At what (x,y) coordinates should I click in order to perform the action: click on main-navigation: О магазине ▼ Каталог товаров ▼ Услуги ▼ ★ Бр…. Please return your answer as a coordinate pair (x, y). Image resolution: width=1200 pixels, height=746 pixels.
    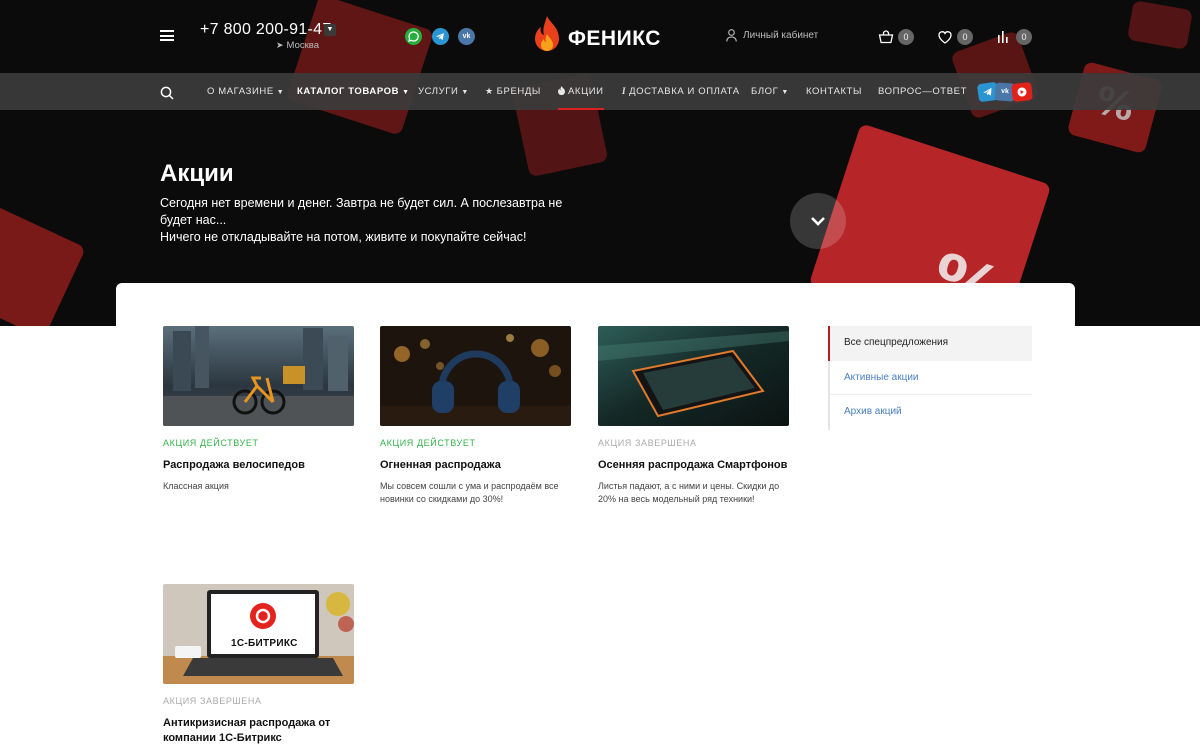
    Looking at the image, I should click on (600, 91).